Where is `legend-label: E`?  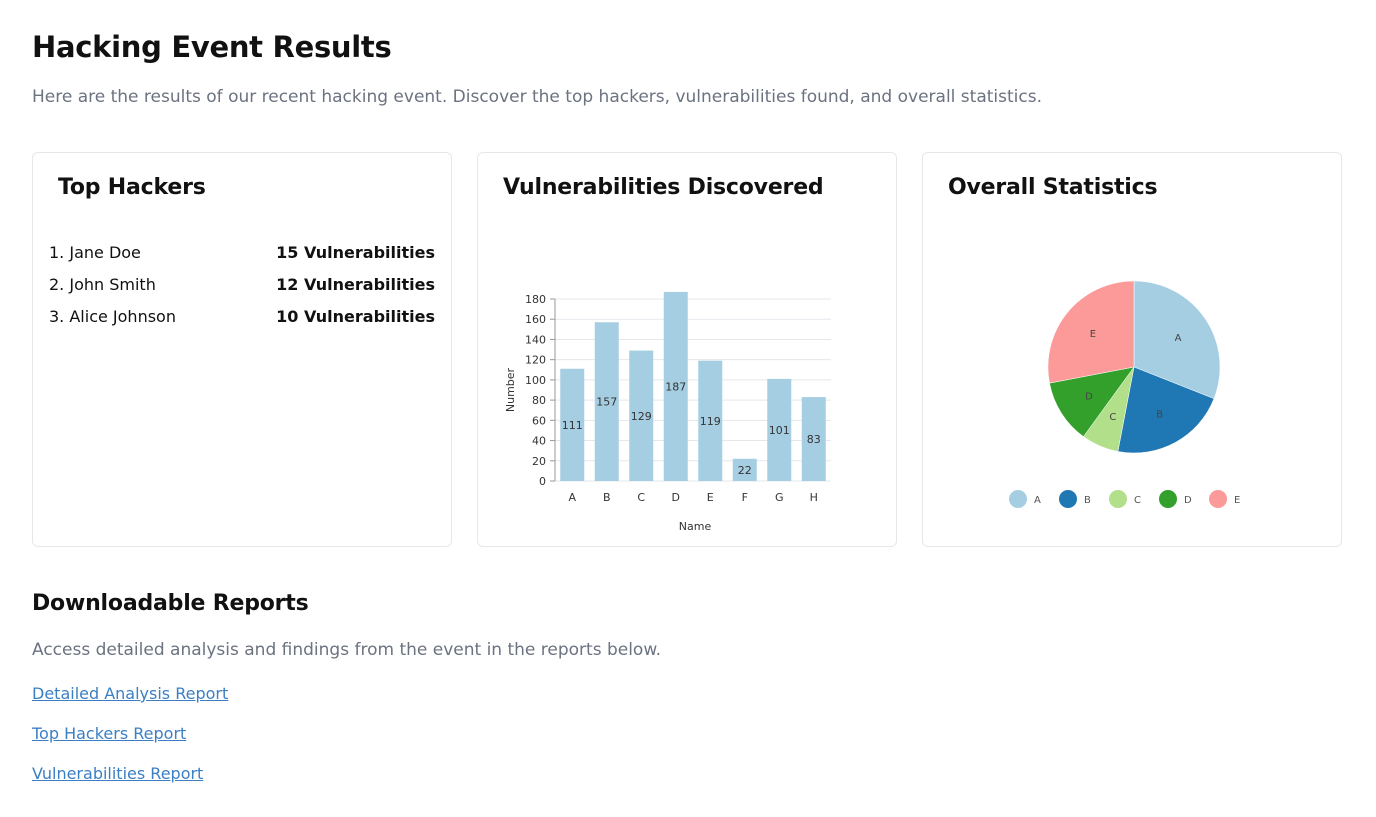
legend-label: E is located at coordinates (1237, 500).